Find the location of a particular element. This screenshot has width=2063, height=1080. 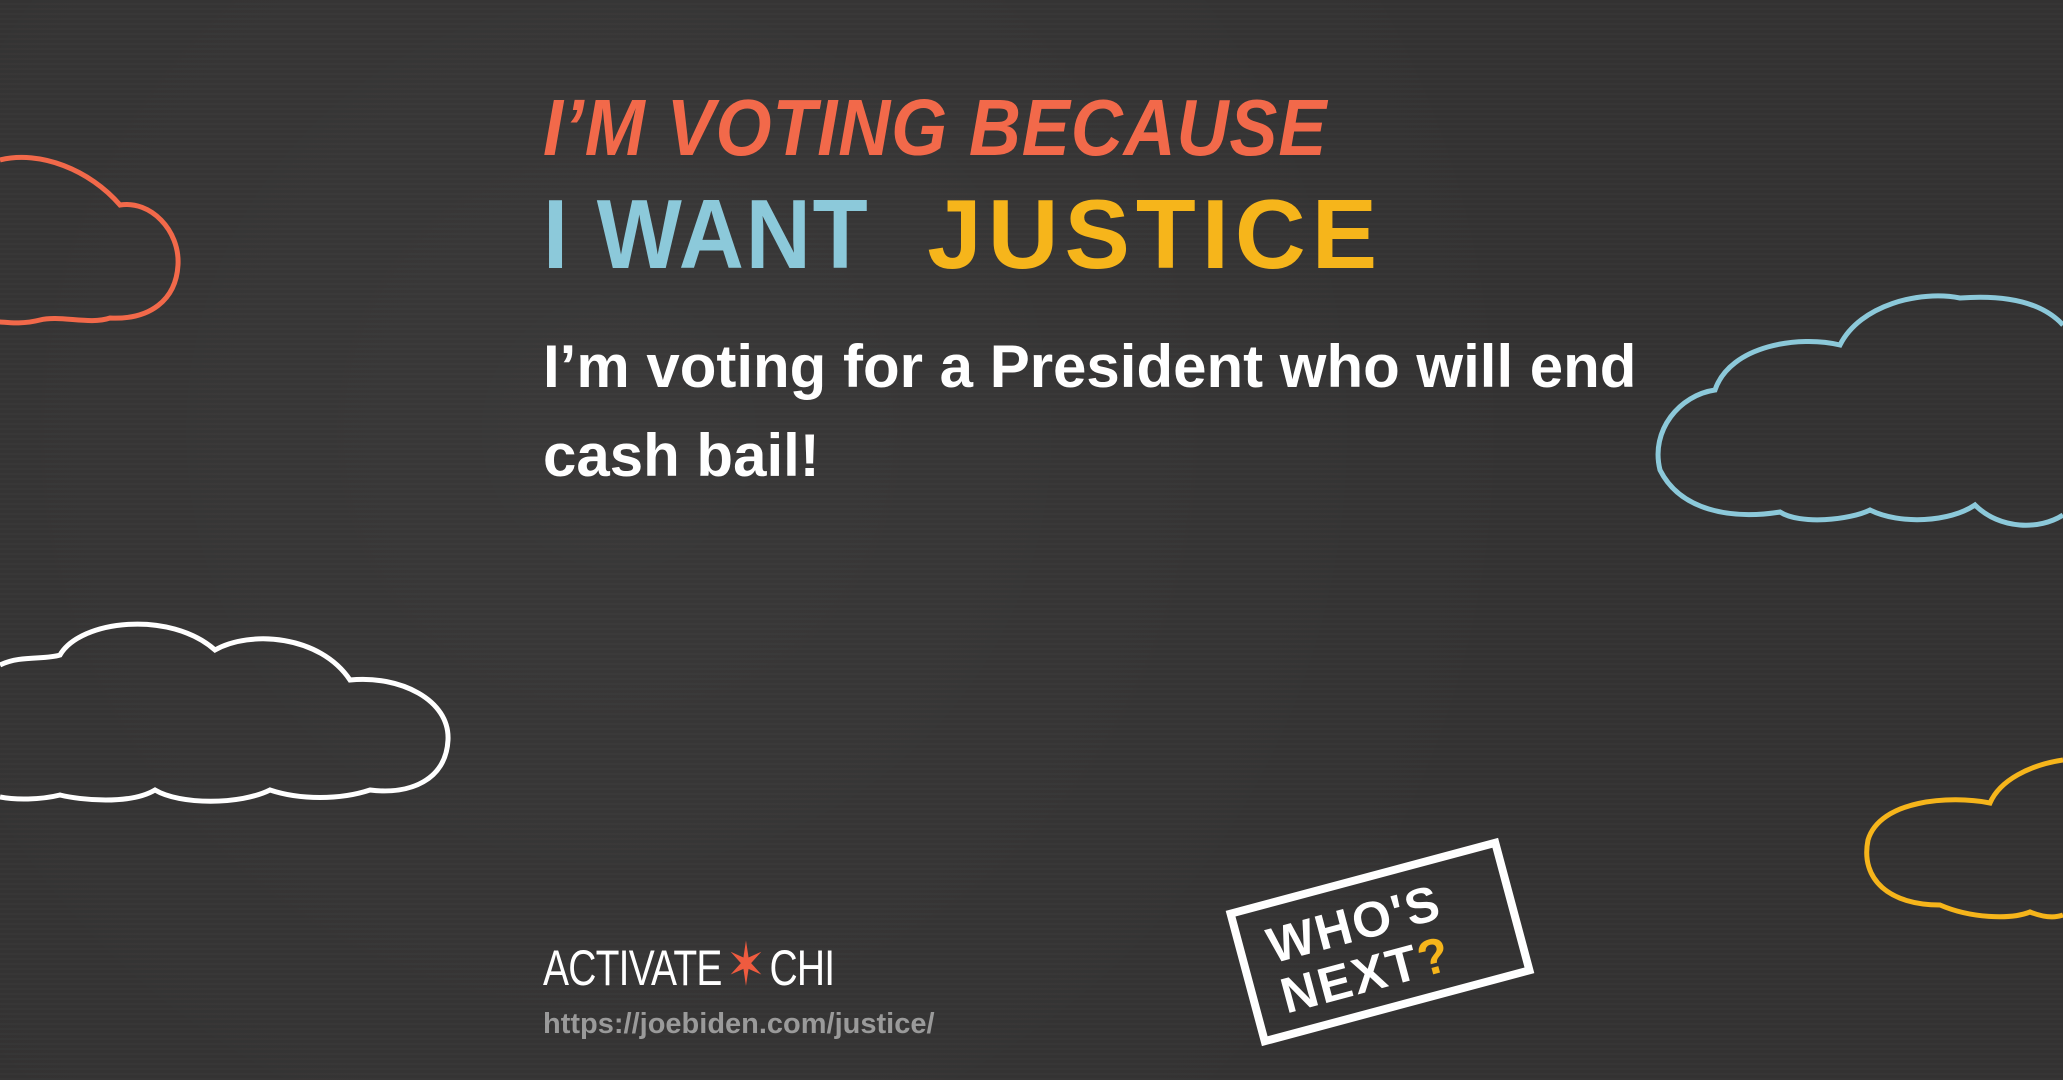

url-link: https://joebiden.com/justice/ is located at coordinates (739, 1024).